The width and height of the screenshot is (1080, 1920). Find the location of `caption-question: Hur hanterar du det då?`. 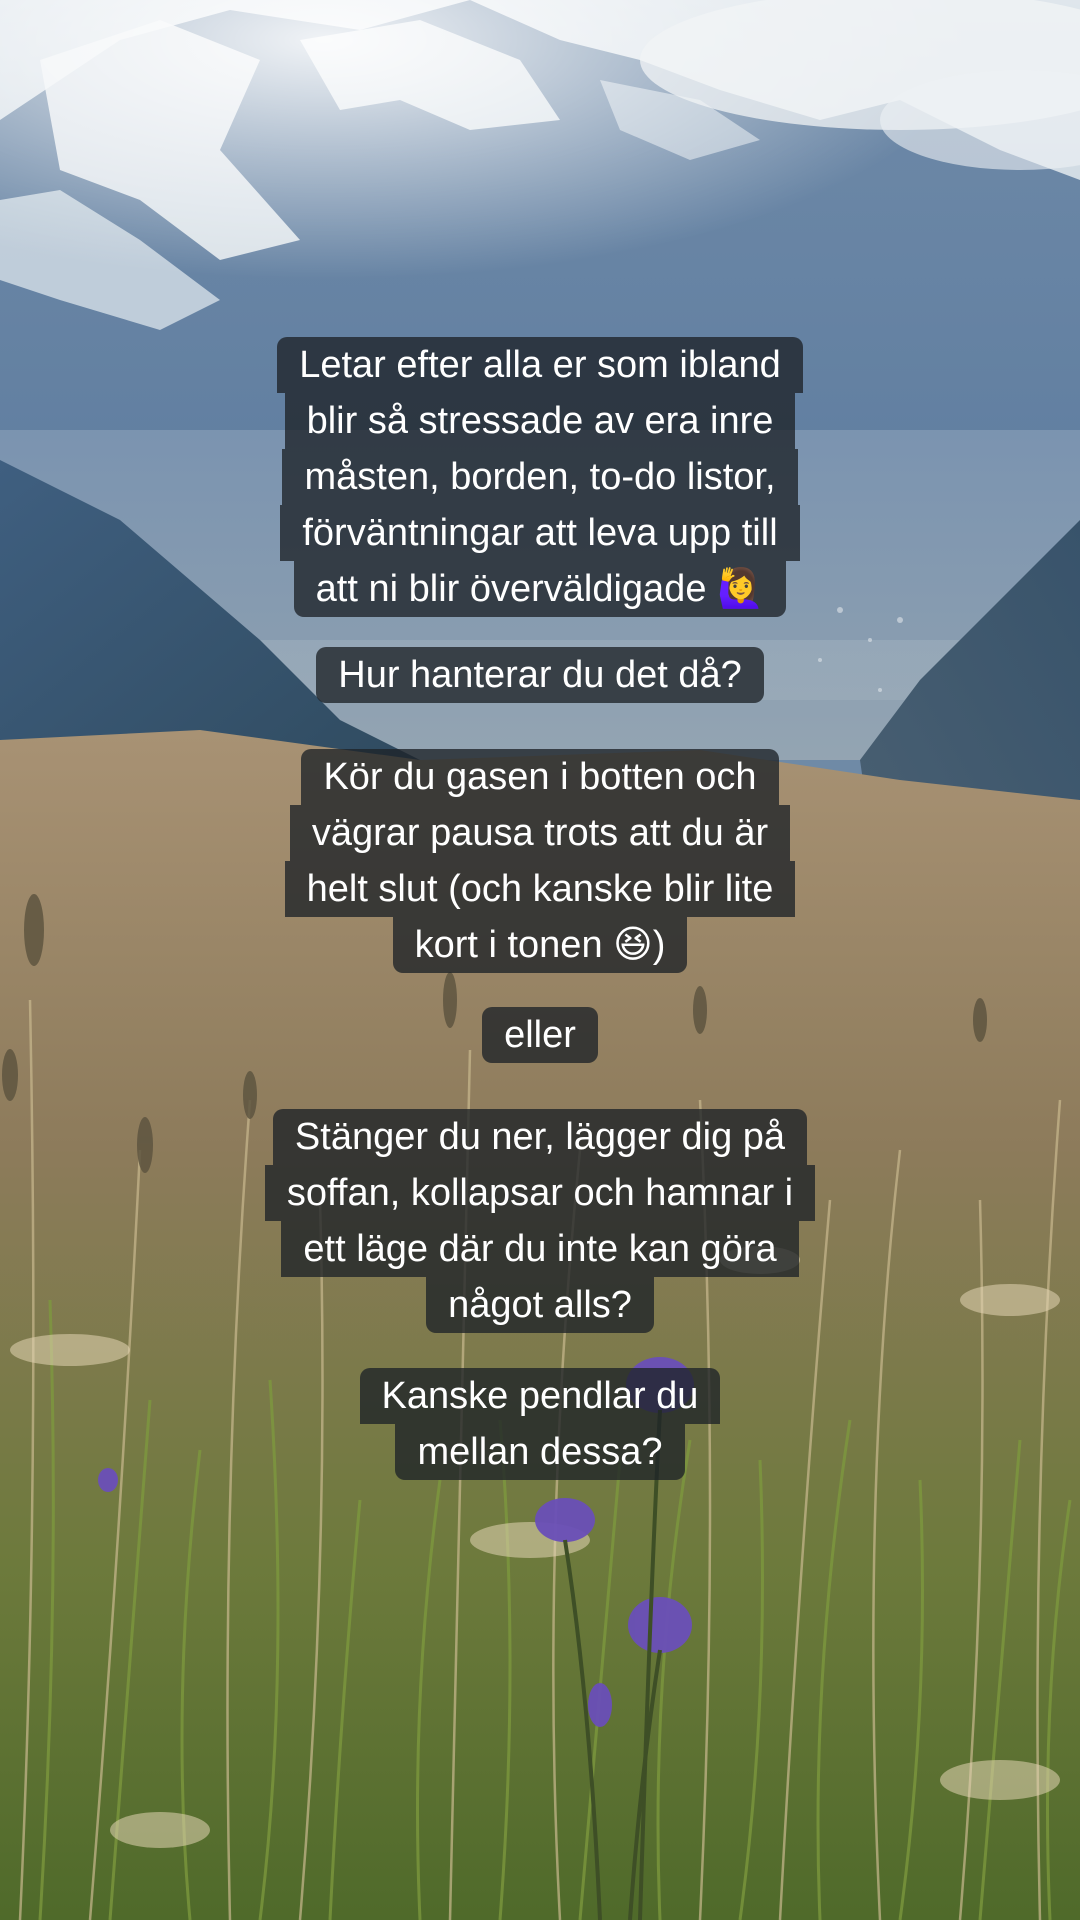

caption-question: Hur hanterar du det då? is located at coordinates (540, 675).